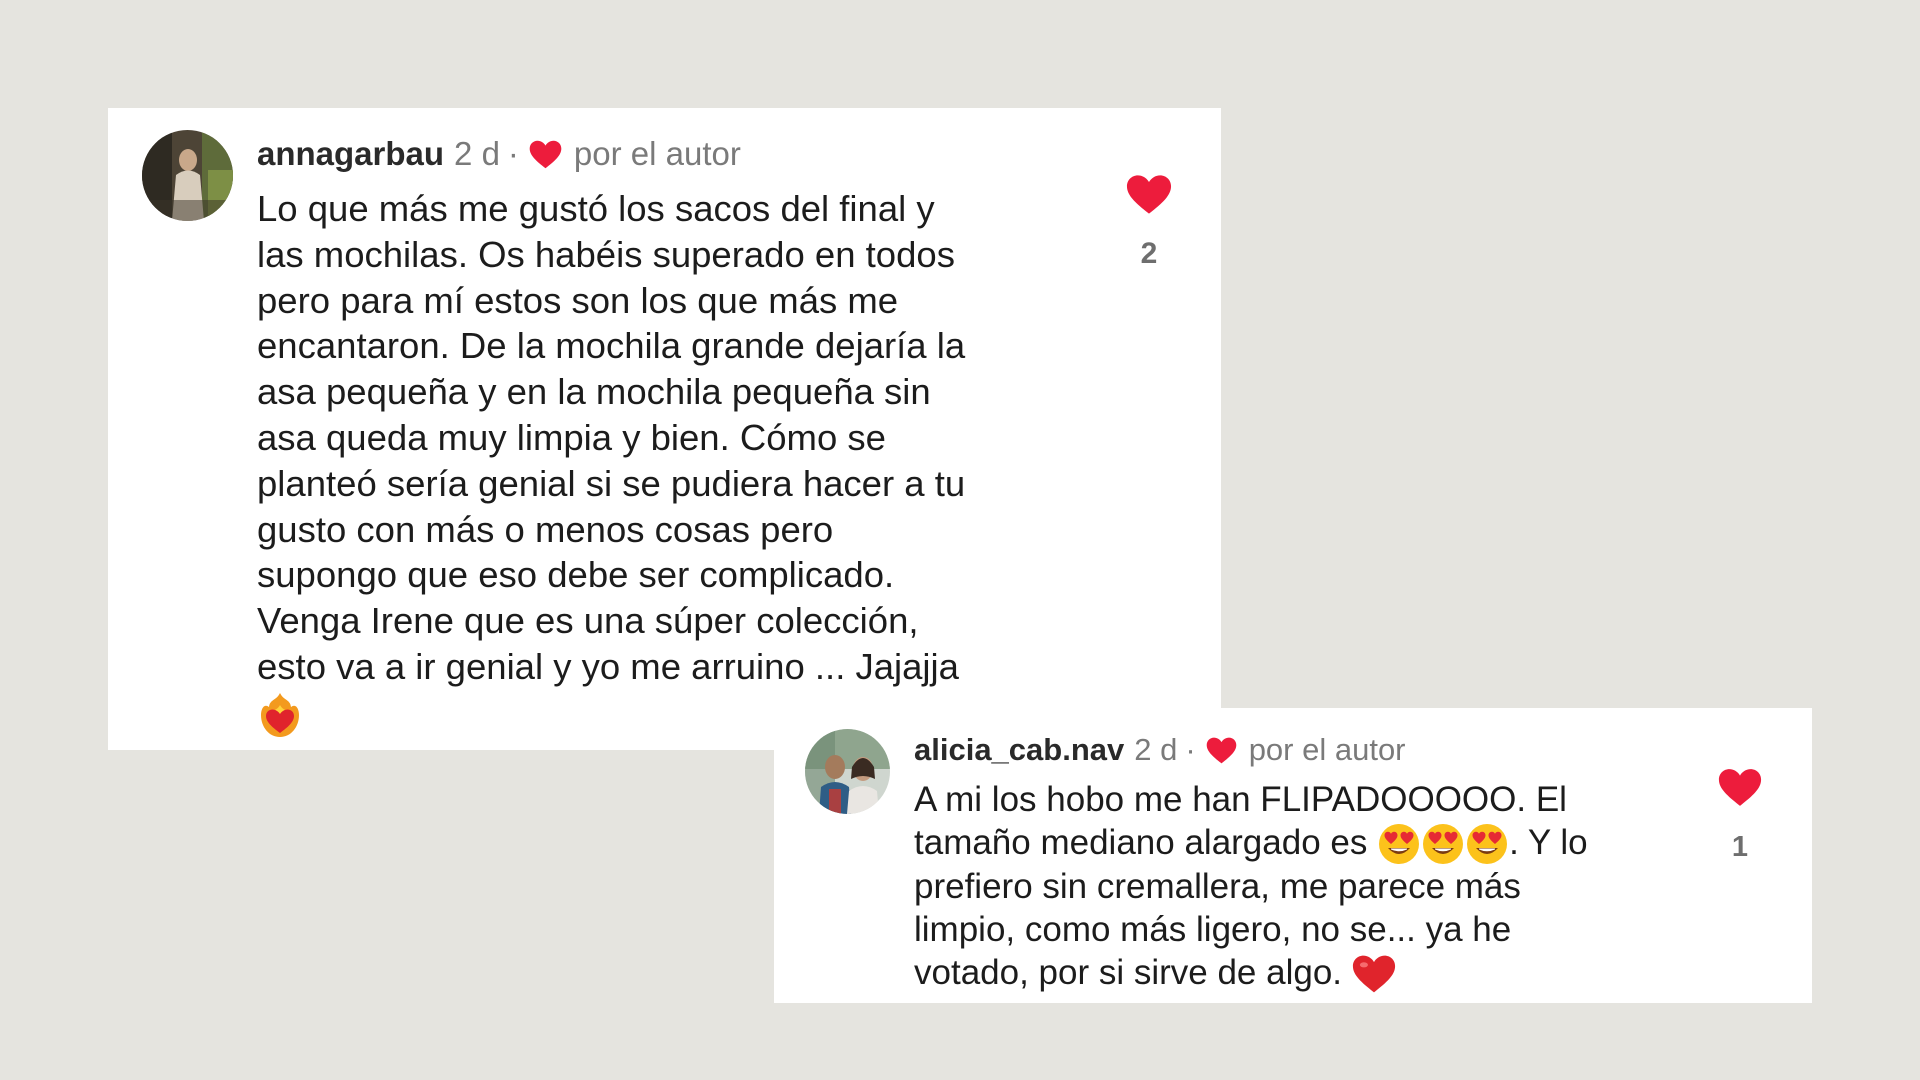  Describe the element at coordinates (571, 437) in the screenshot. I see `comment-line: asa queda muy limpia y bien. Cómo se` at that location.